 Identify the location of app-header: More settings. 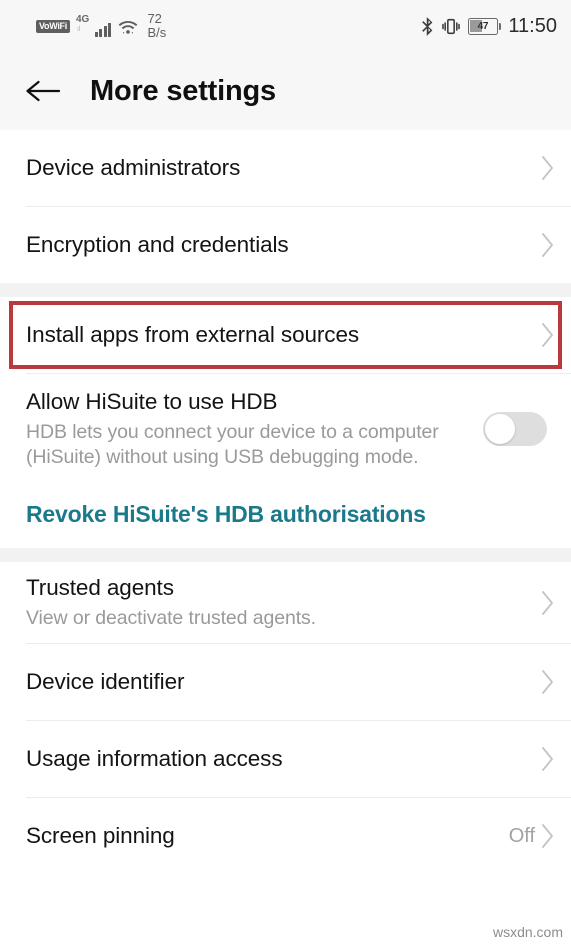
(285, 91).